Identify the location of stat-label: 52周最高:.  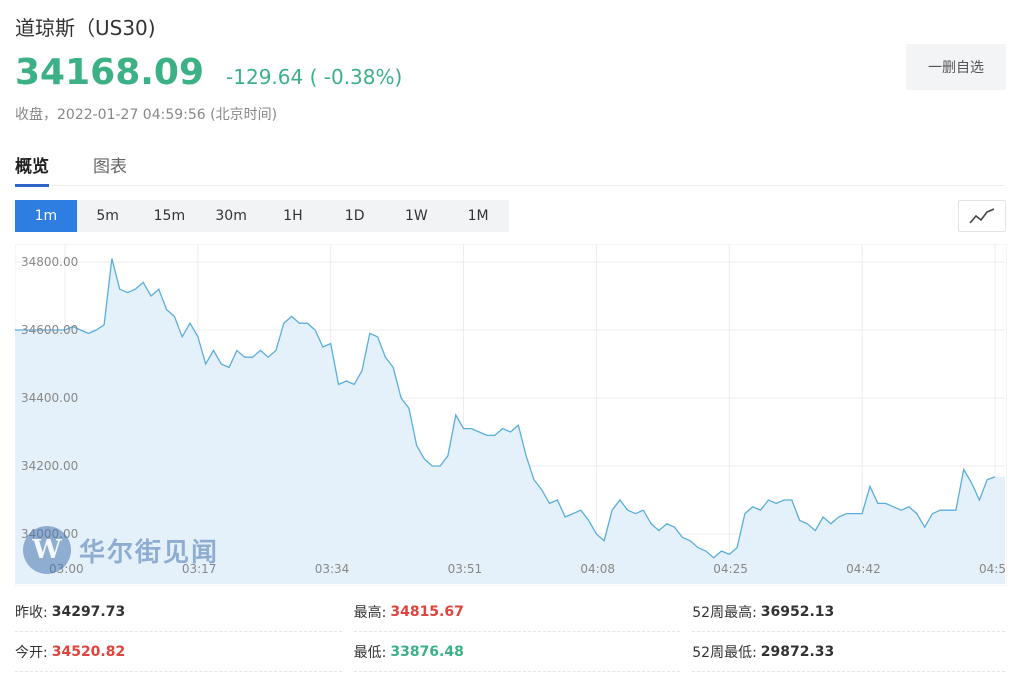
(724, 612).